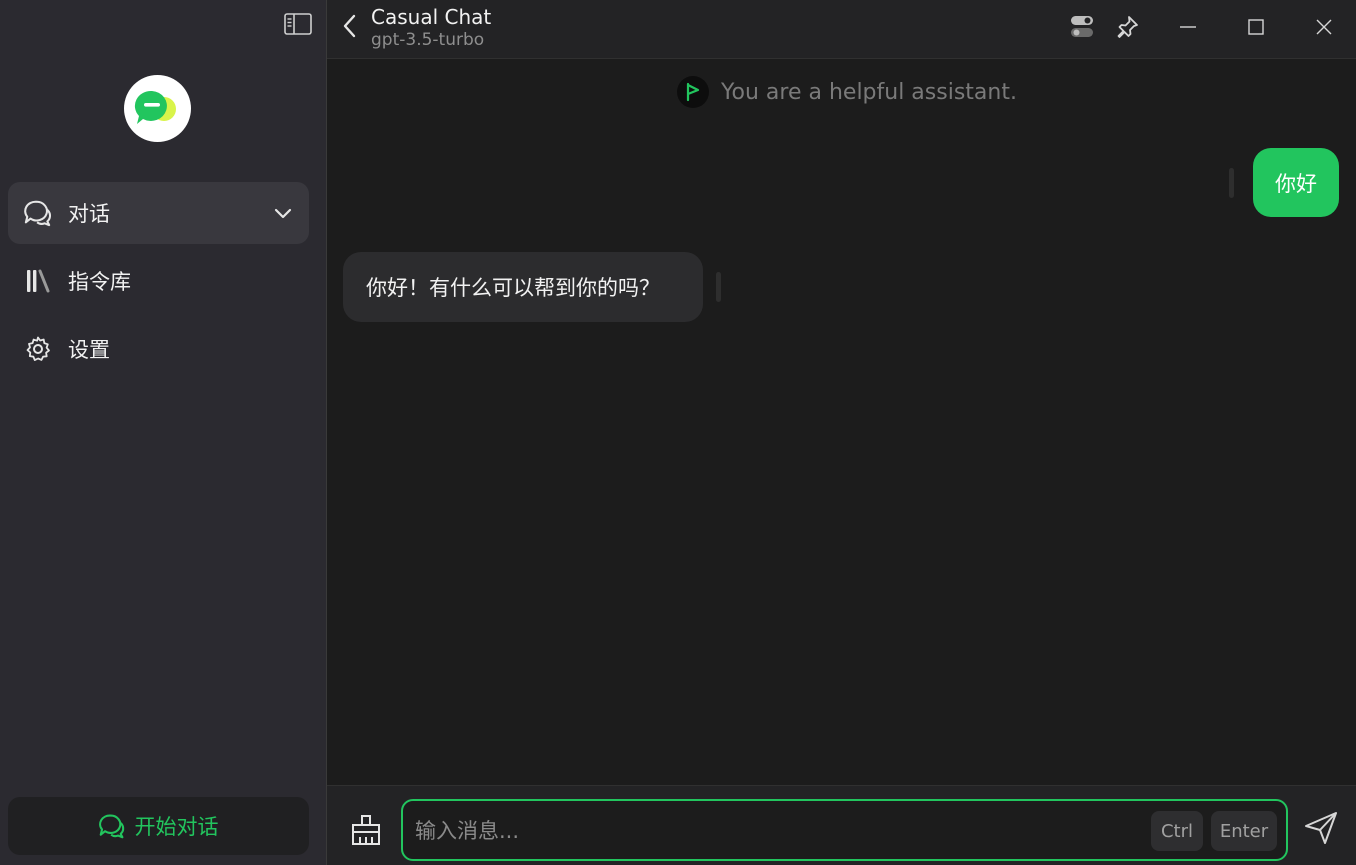 This screenshot has height=865, width=1356. I want to click on maximize-icon, so click(1256, 27).